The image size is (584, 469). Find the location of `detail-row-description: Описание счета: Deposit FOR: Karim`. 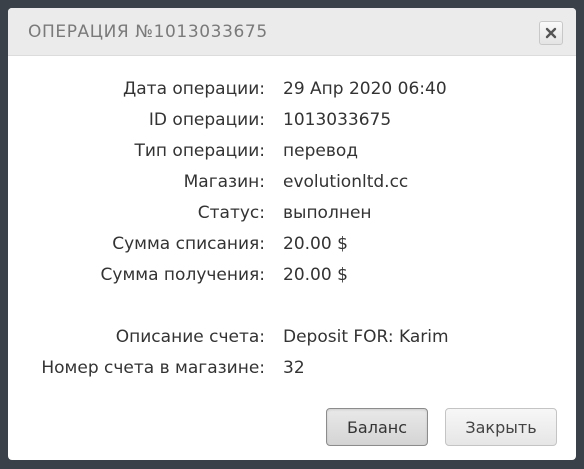

detail-row-description: Описание счета: Deposit FOR: Karim is located at coordinates (292, 339).